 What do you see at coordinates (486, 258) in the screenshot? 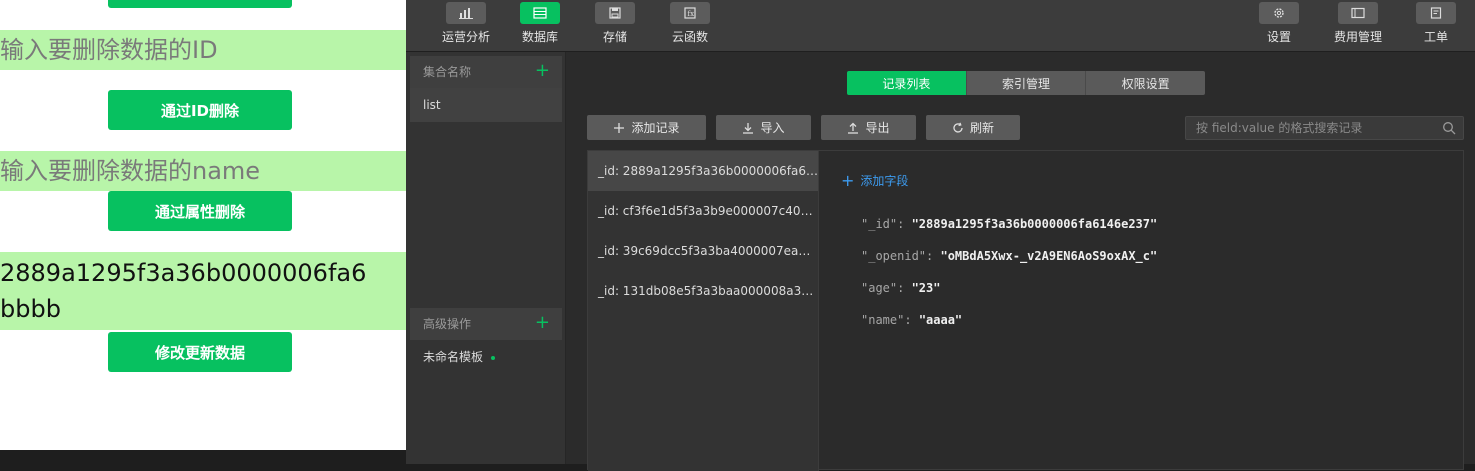
I see `collections-sidebar: 集合名称 + list 高级操作 + 未命名模板` at bounding box center [486, 258].